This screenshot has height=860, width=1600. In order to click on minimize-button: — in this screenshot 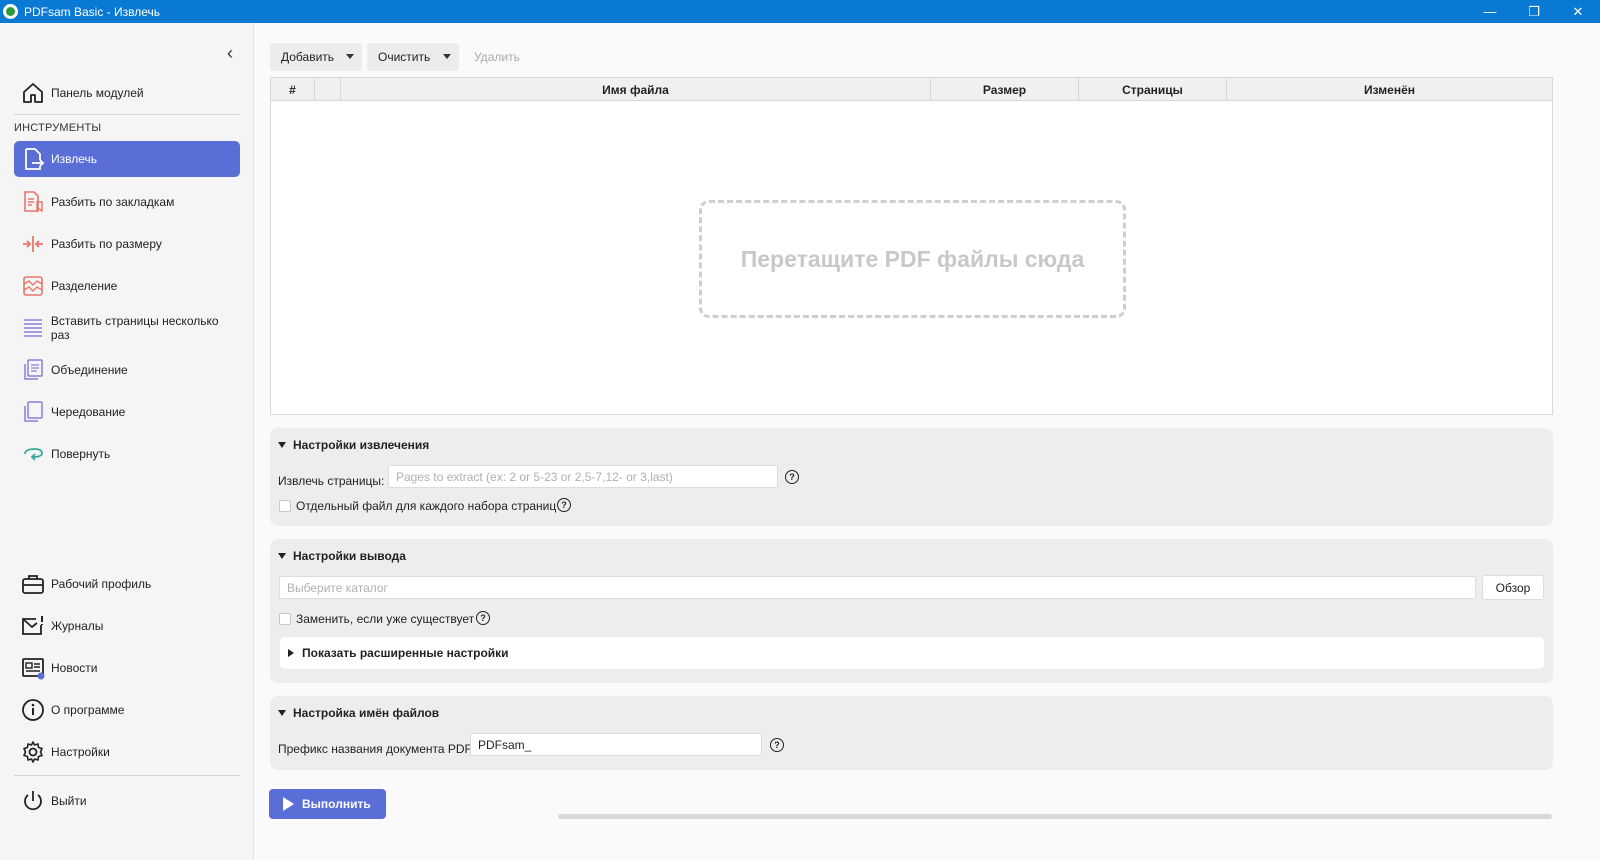, I will do `click(1490, 11)`.